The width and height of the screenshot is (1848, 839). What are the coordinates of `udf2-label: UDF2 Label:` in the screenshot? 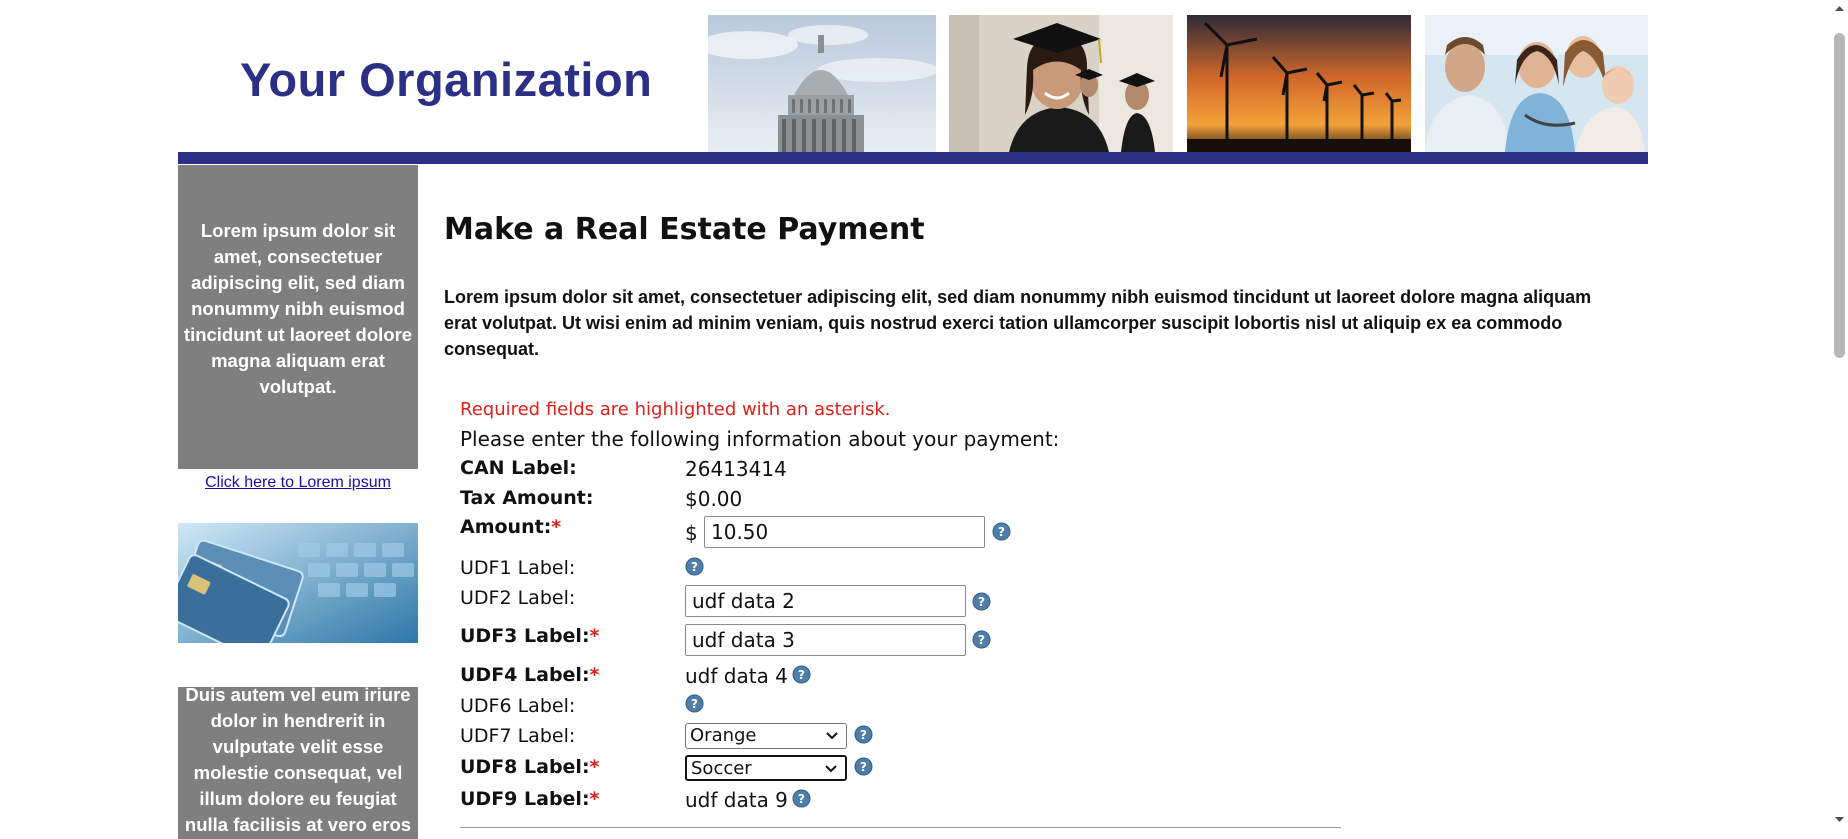 It's located at (518, 598).